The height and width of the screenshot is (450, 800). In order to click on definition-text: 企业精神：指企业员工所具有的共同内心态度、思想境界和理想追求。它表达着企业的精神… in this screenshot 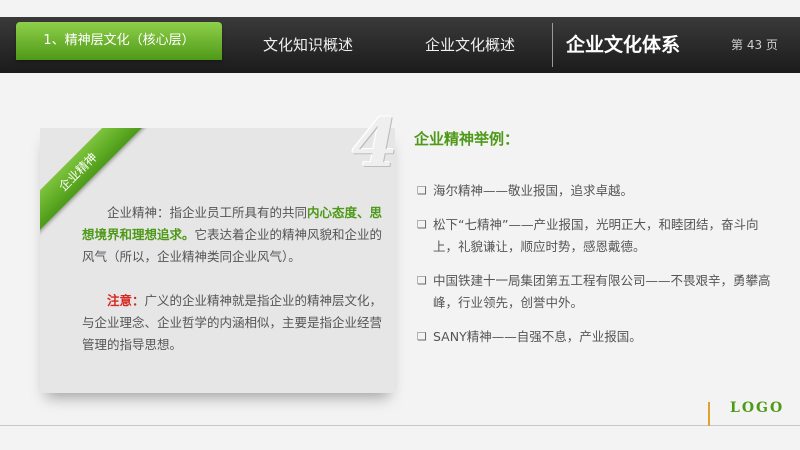, I will do `click(233, 279)`.